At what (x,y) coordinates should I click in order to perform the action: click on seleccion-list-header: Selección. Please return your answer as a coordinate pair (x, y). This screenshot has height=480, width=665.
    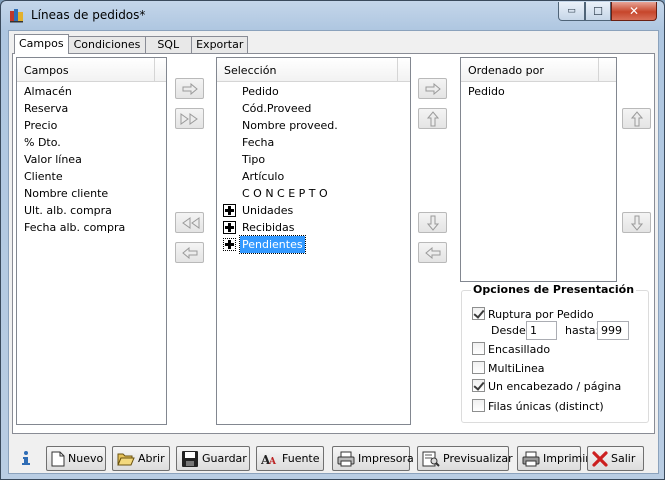
    Looking at the image, I should click on (313, 70).